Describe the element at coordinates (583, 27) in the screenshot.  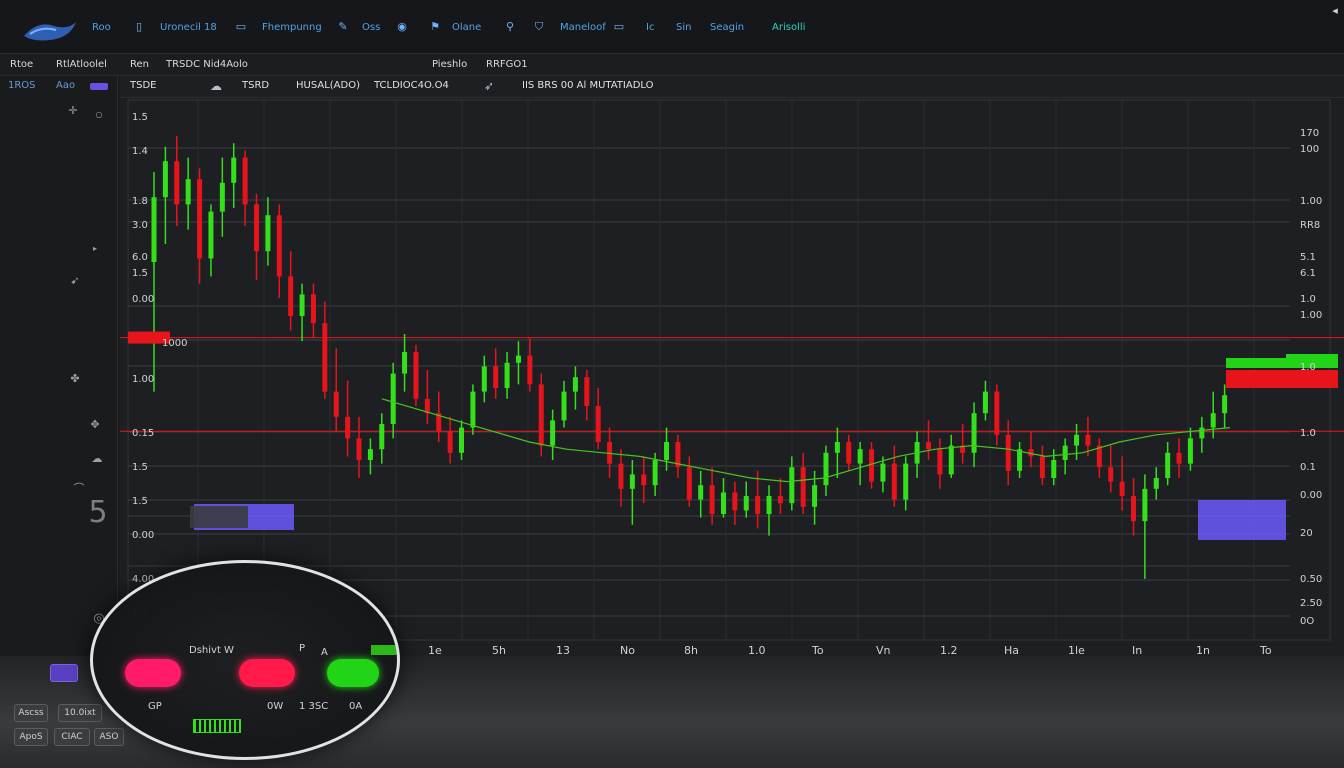
I see `top-item-5: Maneloof` at that location.